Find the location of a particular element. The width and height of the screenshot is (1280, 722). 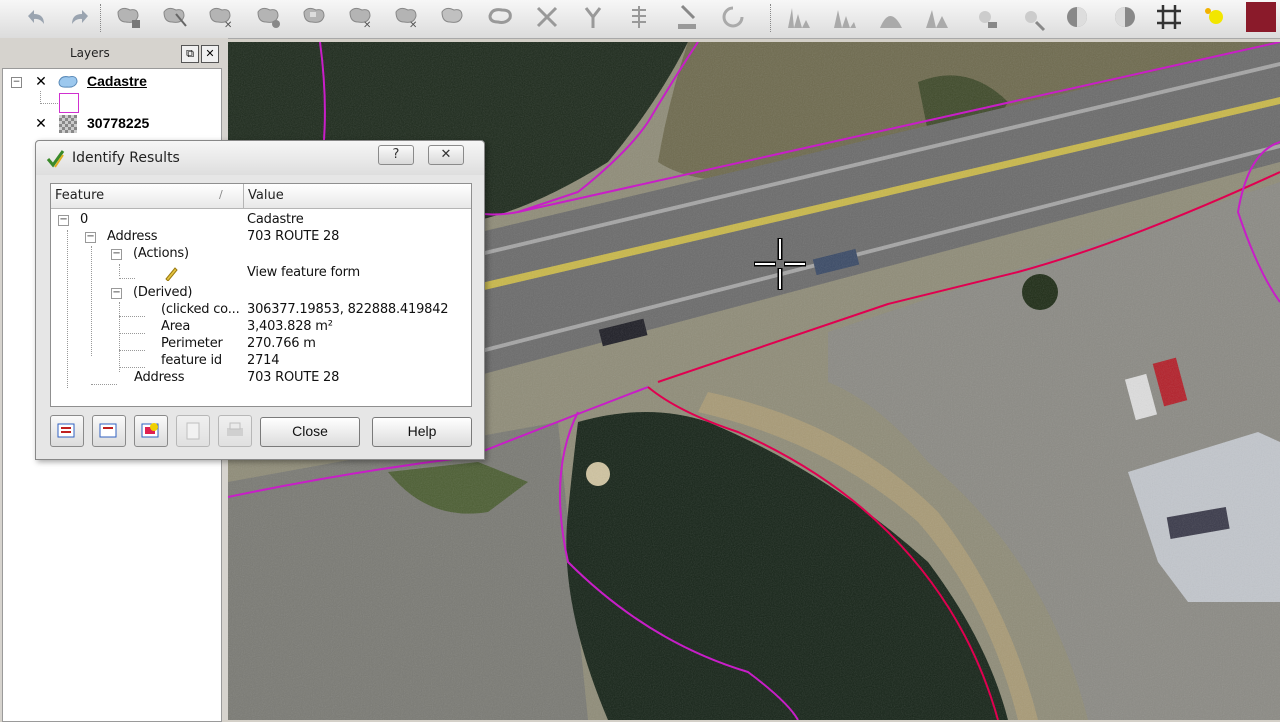

layers-title: Layers is located at coordinates (90, 53).